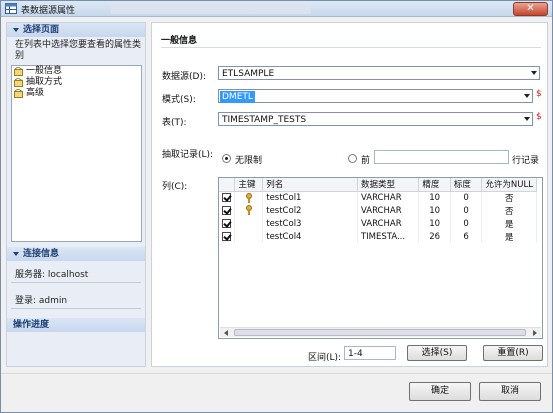 The height and width of the screenshot is (413, 553). Describe the element at coordinates (437, 353) in the screenshot. I see `select-button: 选择(S)` at that location.